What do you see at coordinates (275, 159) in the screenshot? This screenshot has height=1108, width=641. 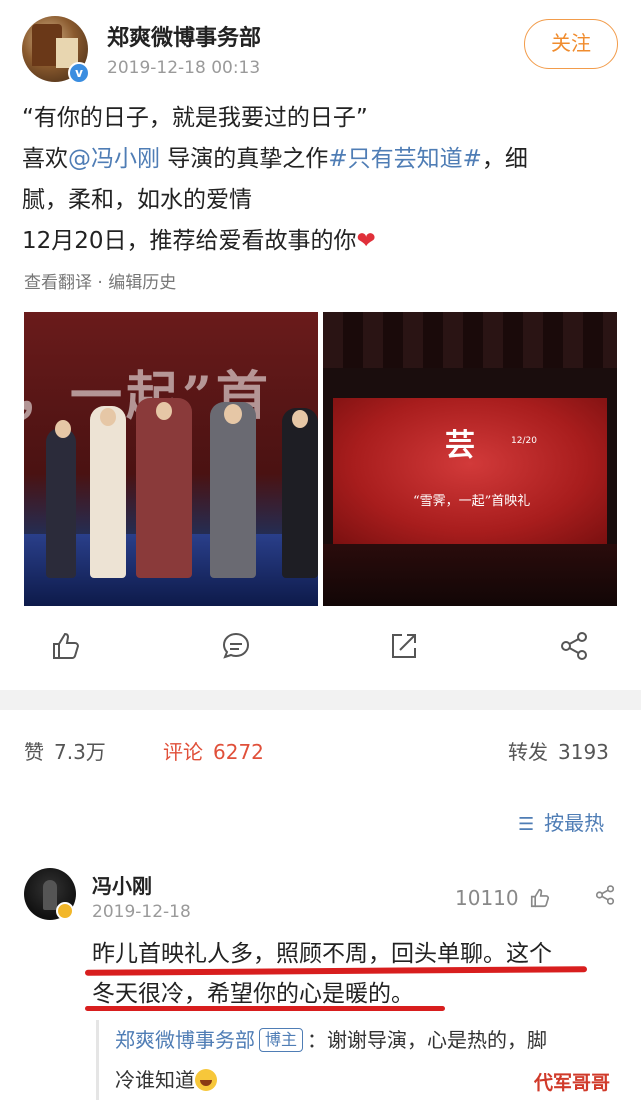 I see `post-line-2: 喜欢@冯小刚 导演的真挚之作#只有芸知道#，细` at bounding box center [275, 159].